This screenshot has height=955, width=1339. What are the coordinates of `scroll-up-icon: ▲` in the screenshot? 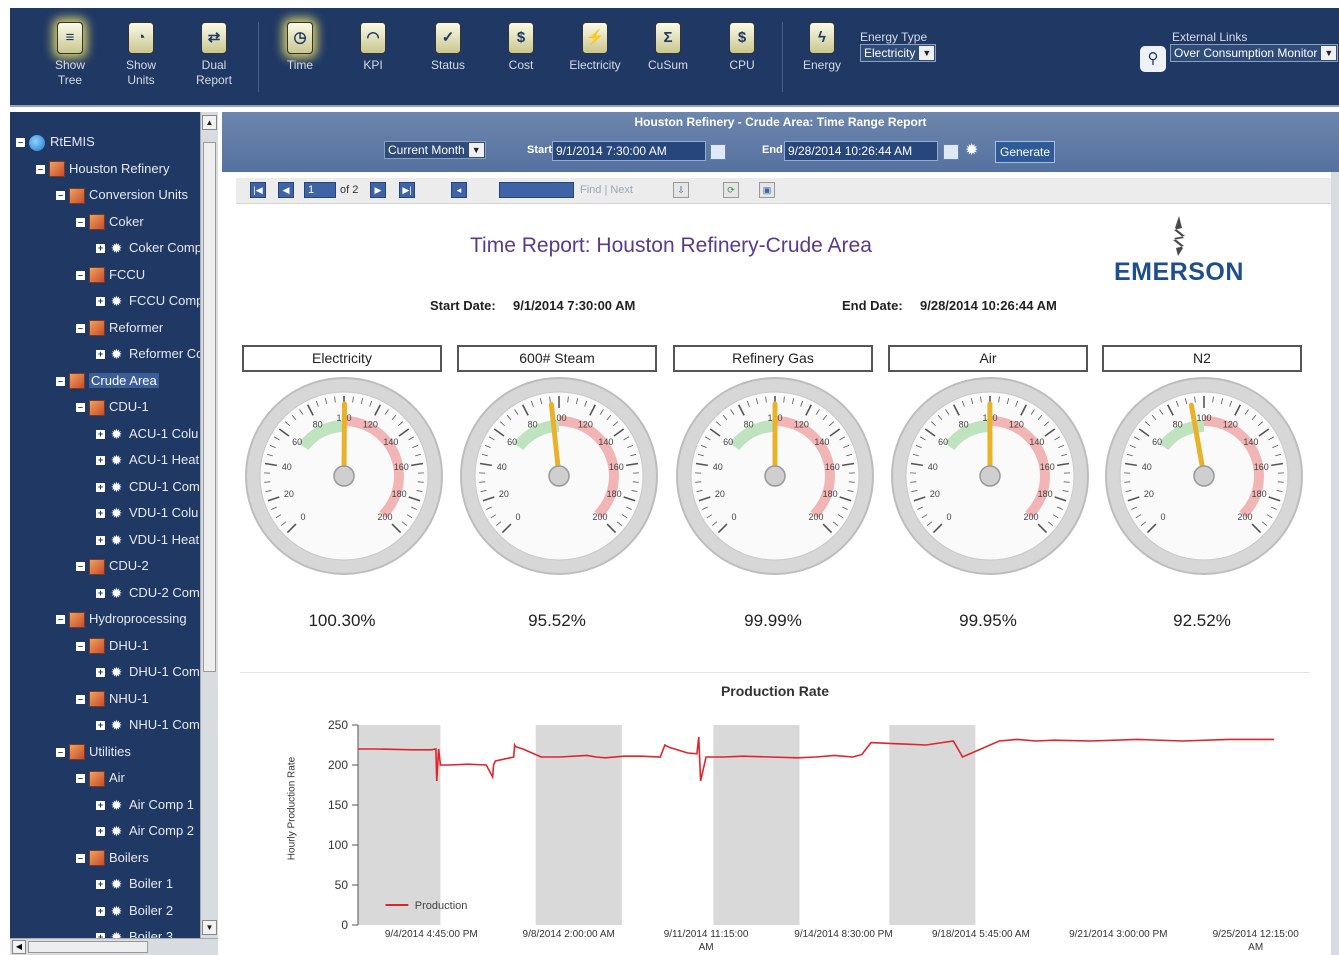 It's located at (209, 122).